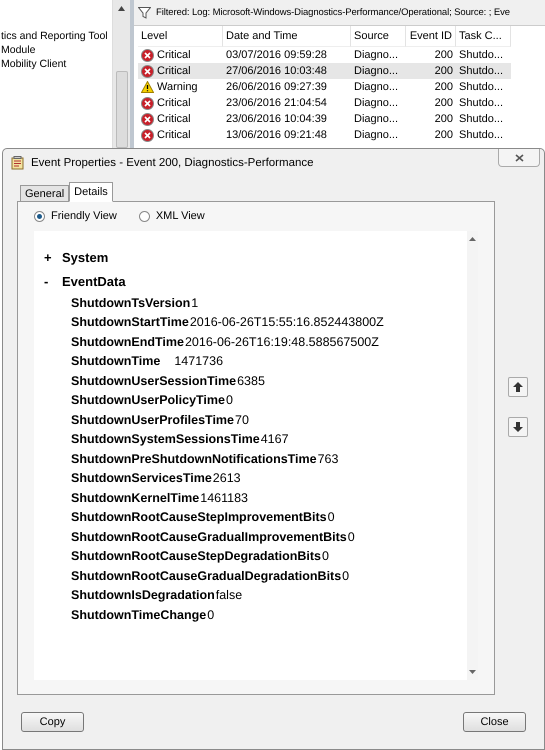 The width and height of the screenshot is (545, 750). Describe the element at coordinates (147, 87) in the screenshot. I see `warning-icon` at that location.